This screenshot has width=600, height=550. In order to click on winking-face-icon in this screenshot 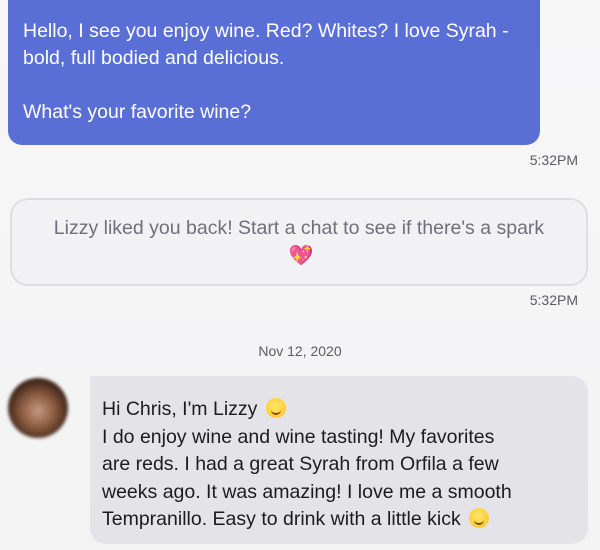, I will do `click(479, 518)`.